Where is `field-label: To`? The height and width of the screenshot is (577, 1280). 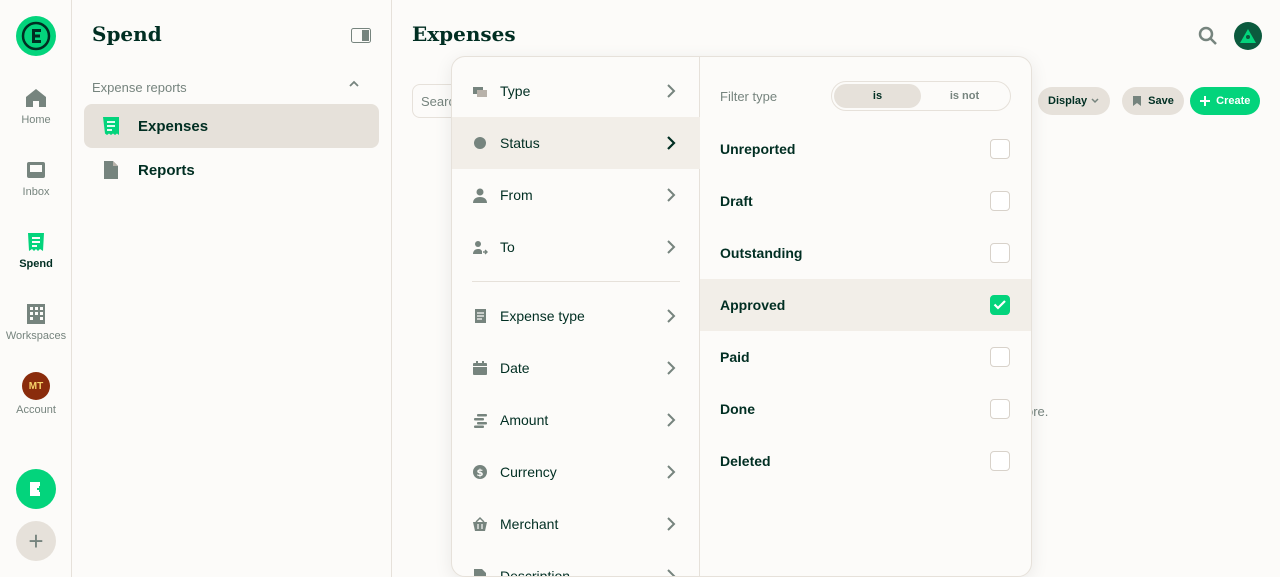 field-label: To is located at coordinates (507, 247).